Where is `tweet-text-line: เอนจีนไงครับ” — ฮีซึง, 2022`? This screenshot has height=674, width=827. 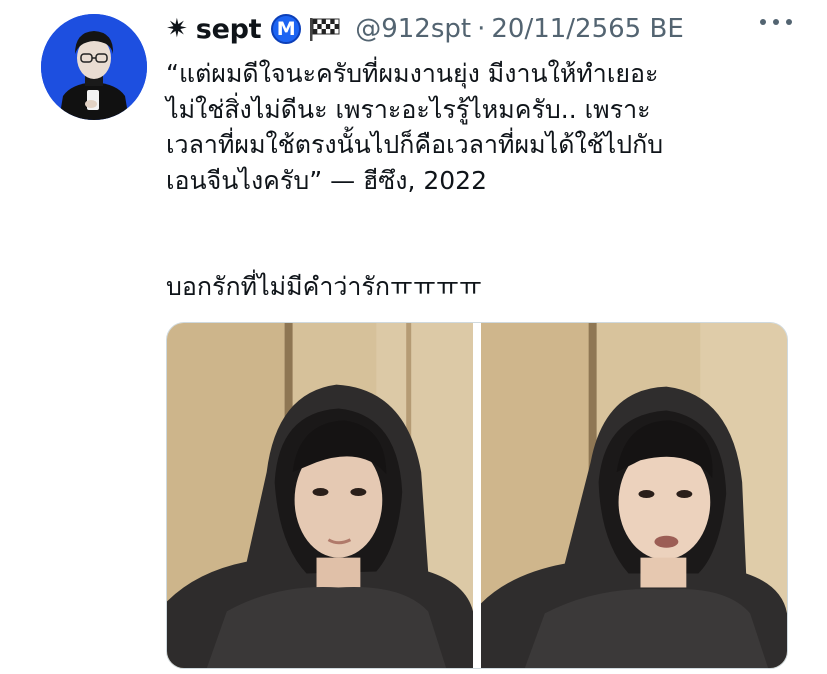
tweet-text-line: เอนจีนไงครับ” — ฮีซึง, 2022 is located at coordinates (326, 180).